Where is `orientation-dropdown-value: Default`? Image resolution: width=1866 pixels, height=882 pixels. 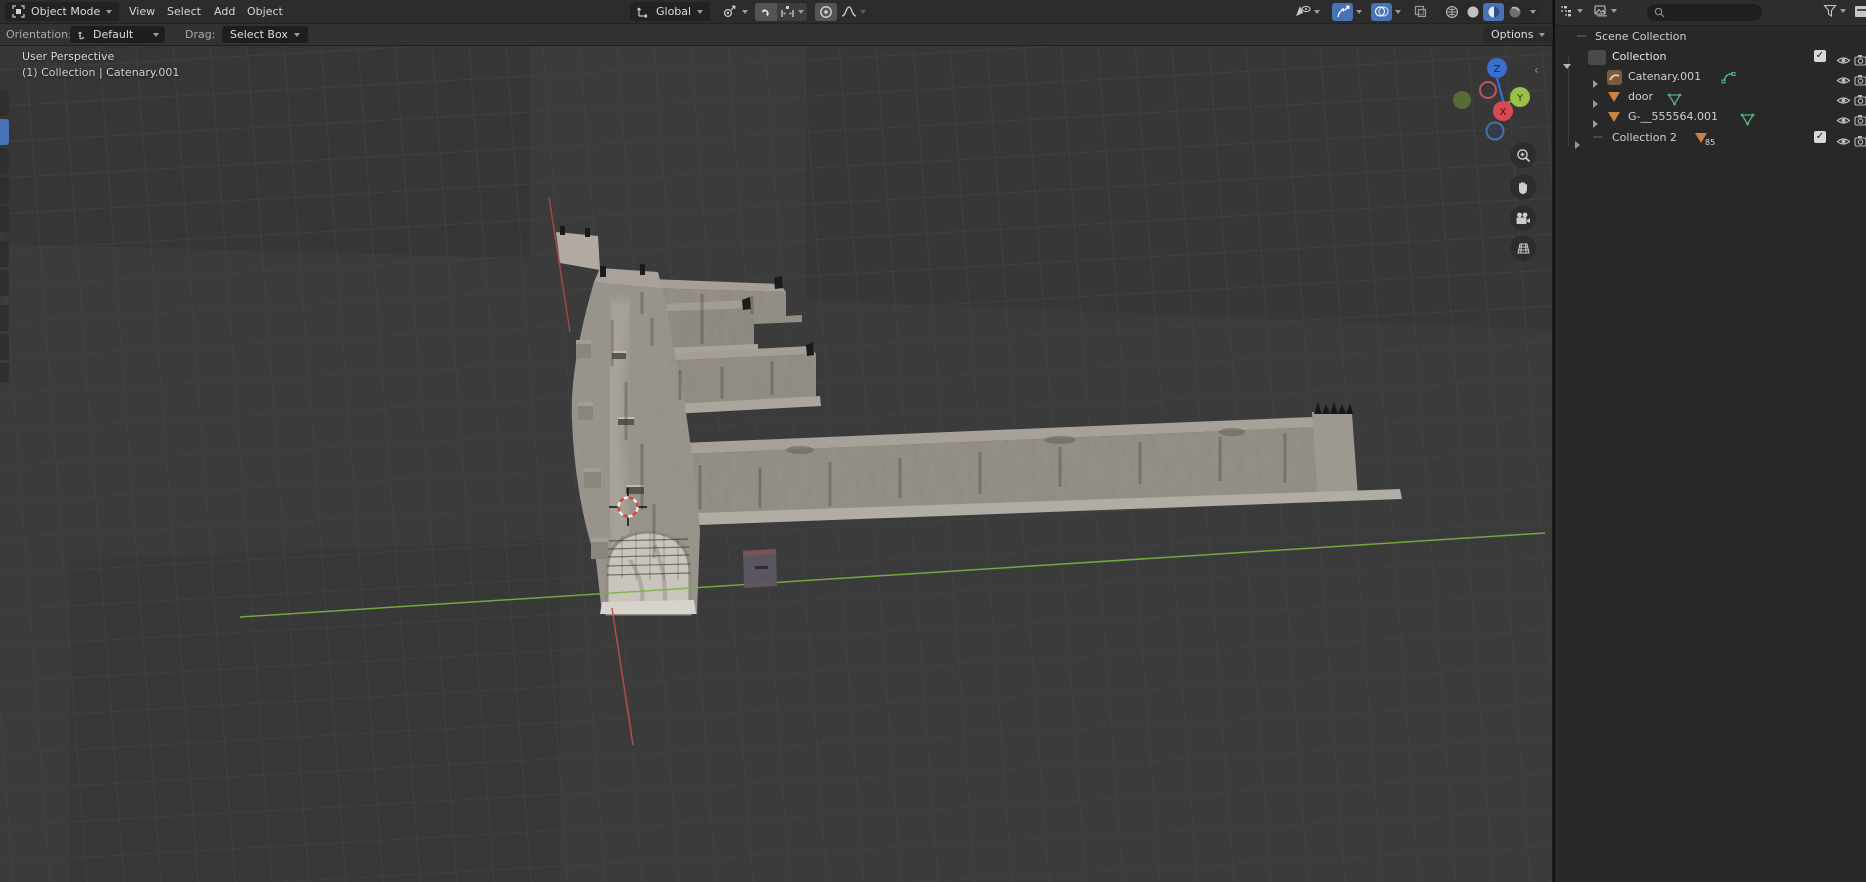
orientation-dropdown-value: Default is located at coordinates (113, 34).